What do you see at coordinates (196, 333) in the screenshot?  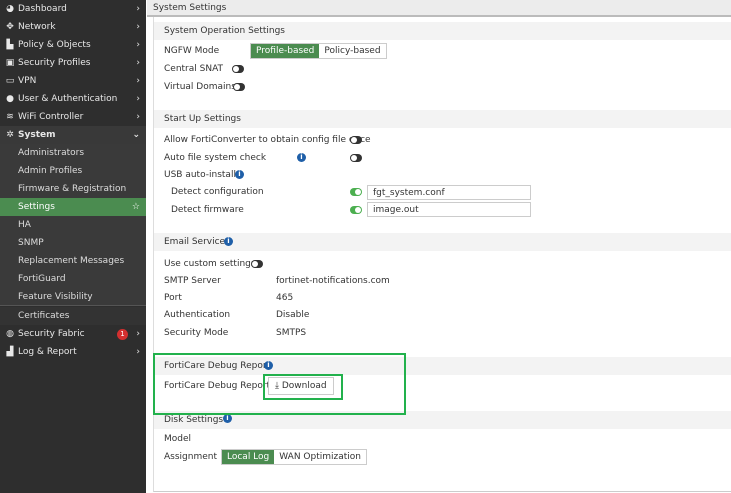 I see `security-mode-label: Security Mode` at bounding box center [196, 333].